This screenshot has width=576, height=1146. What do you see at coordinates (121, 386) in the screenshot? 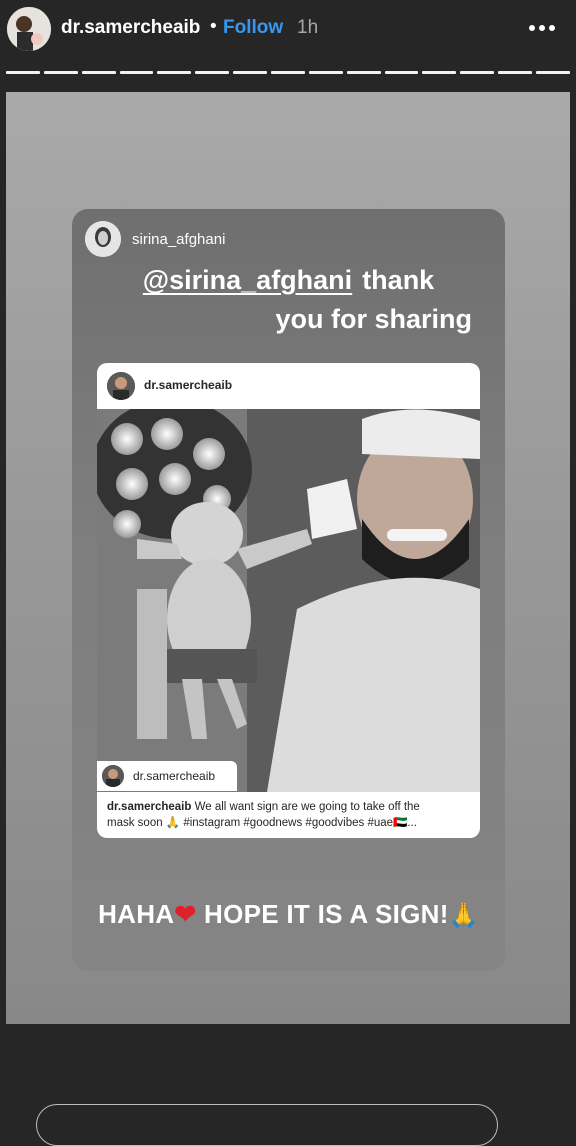
I see `post-avatar` at bounding box center [121, 386].